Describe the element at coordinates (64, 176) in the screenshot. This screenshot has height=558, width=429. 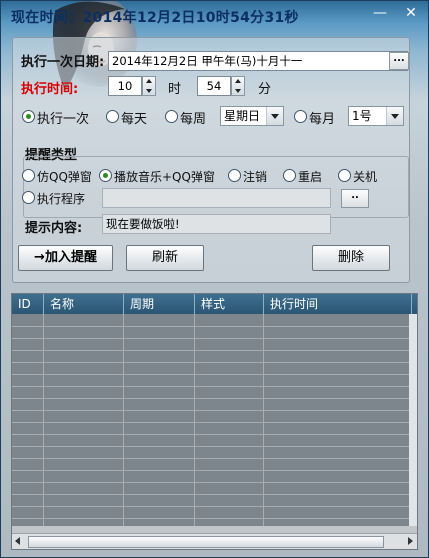
I see `radio-qq-popup-label: 仿QQ弹窗` at that location.